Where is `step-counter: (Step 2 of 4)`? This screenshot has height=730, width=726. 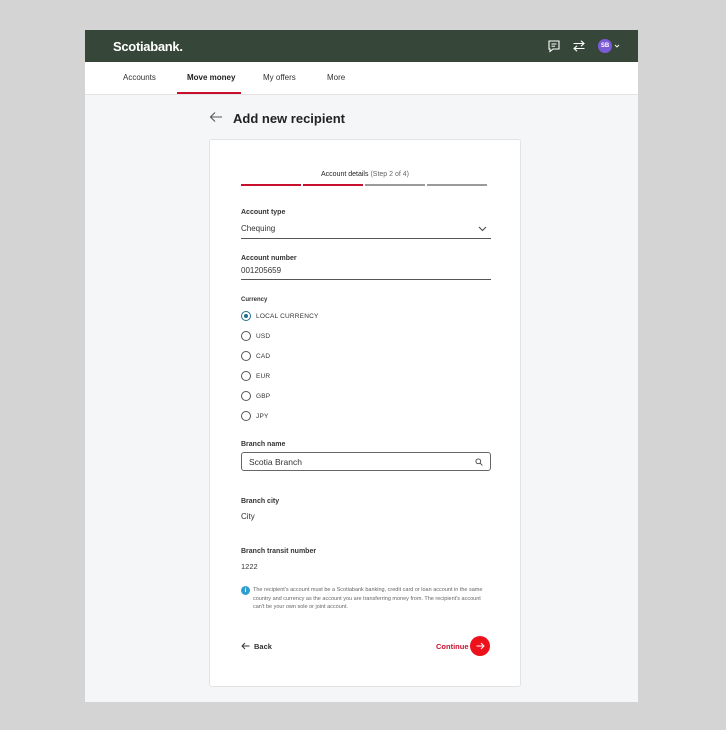
step-counter: (Step 2 of 4) is located at coordinates (389, 174).